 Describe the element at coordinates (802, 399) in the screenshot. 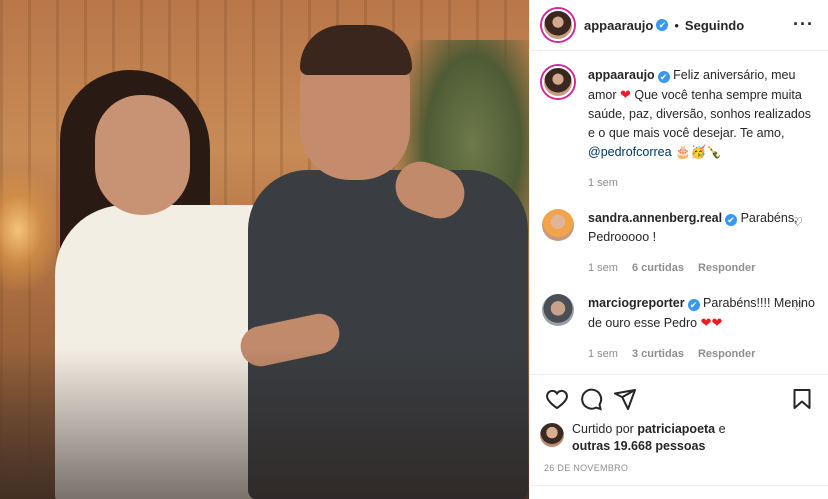

I see `bookmark-icon` at that location.